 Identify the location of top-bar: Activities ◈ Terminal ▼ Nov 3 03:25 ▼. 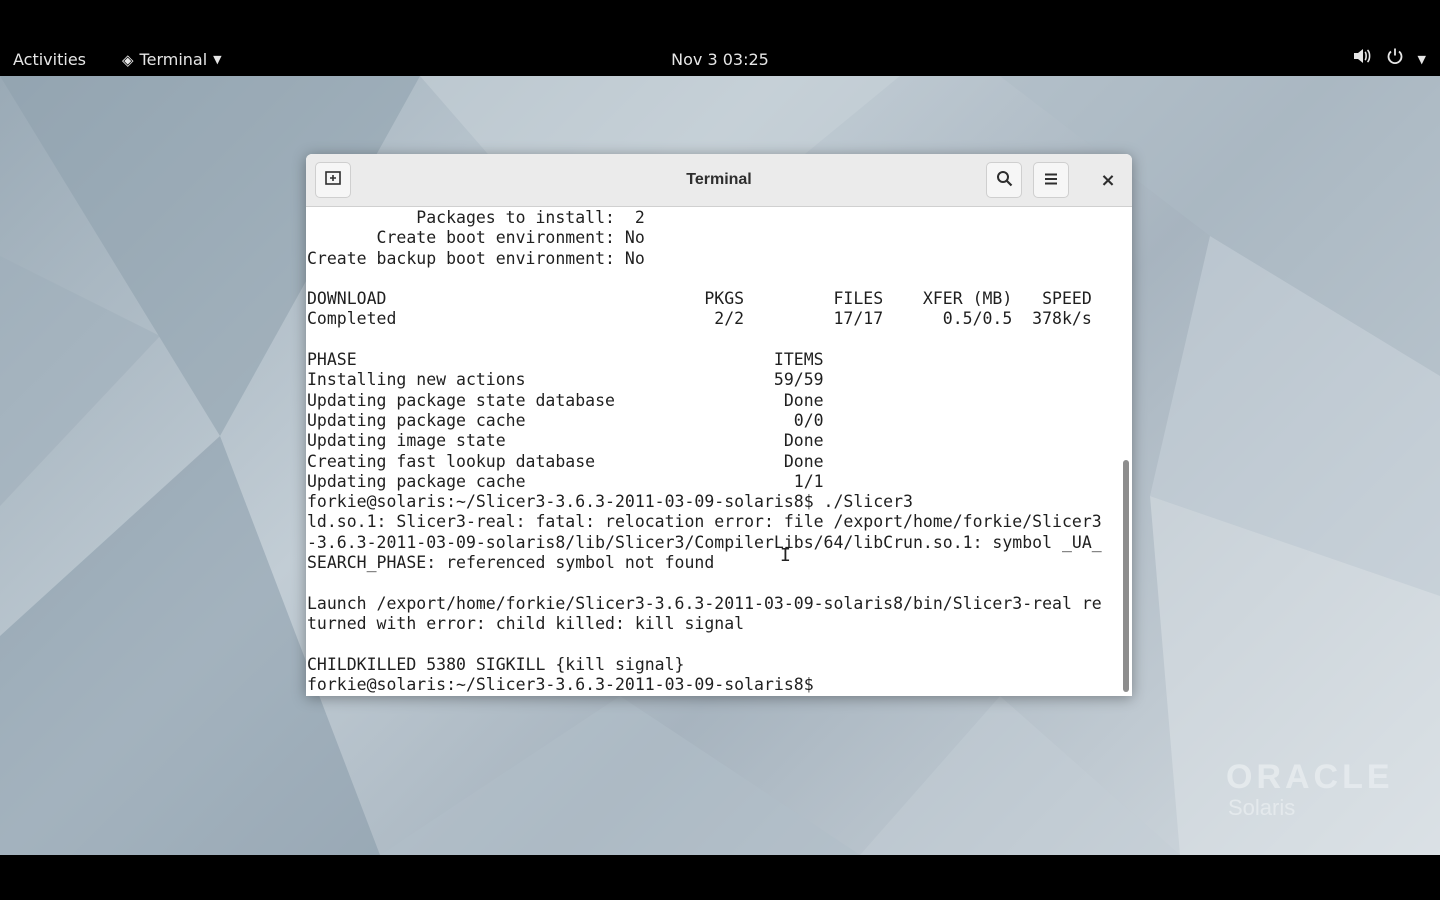
(720, 60).